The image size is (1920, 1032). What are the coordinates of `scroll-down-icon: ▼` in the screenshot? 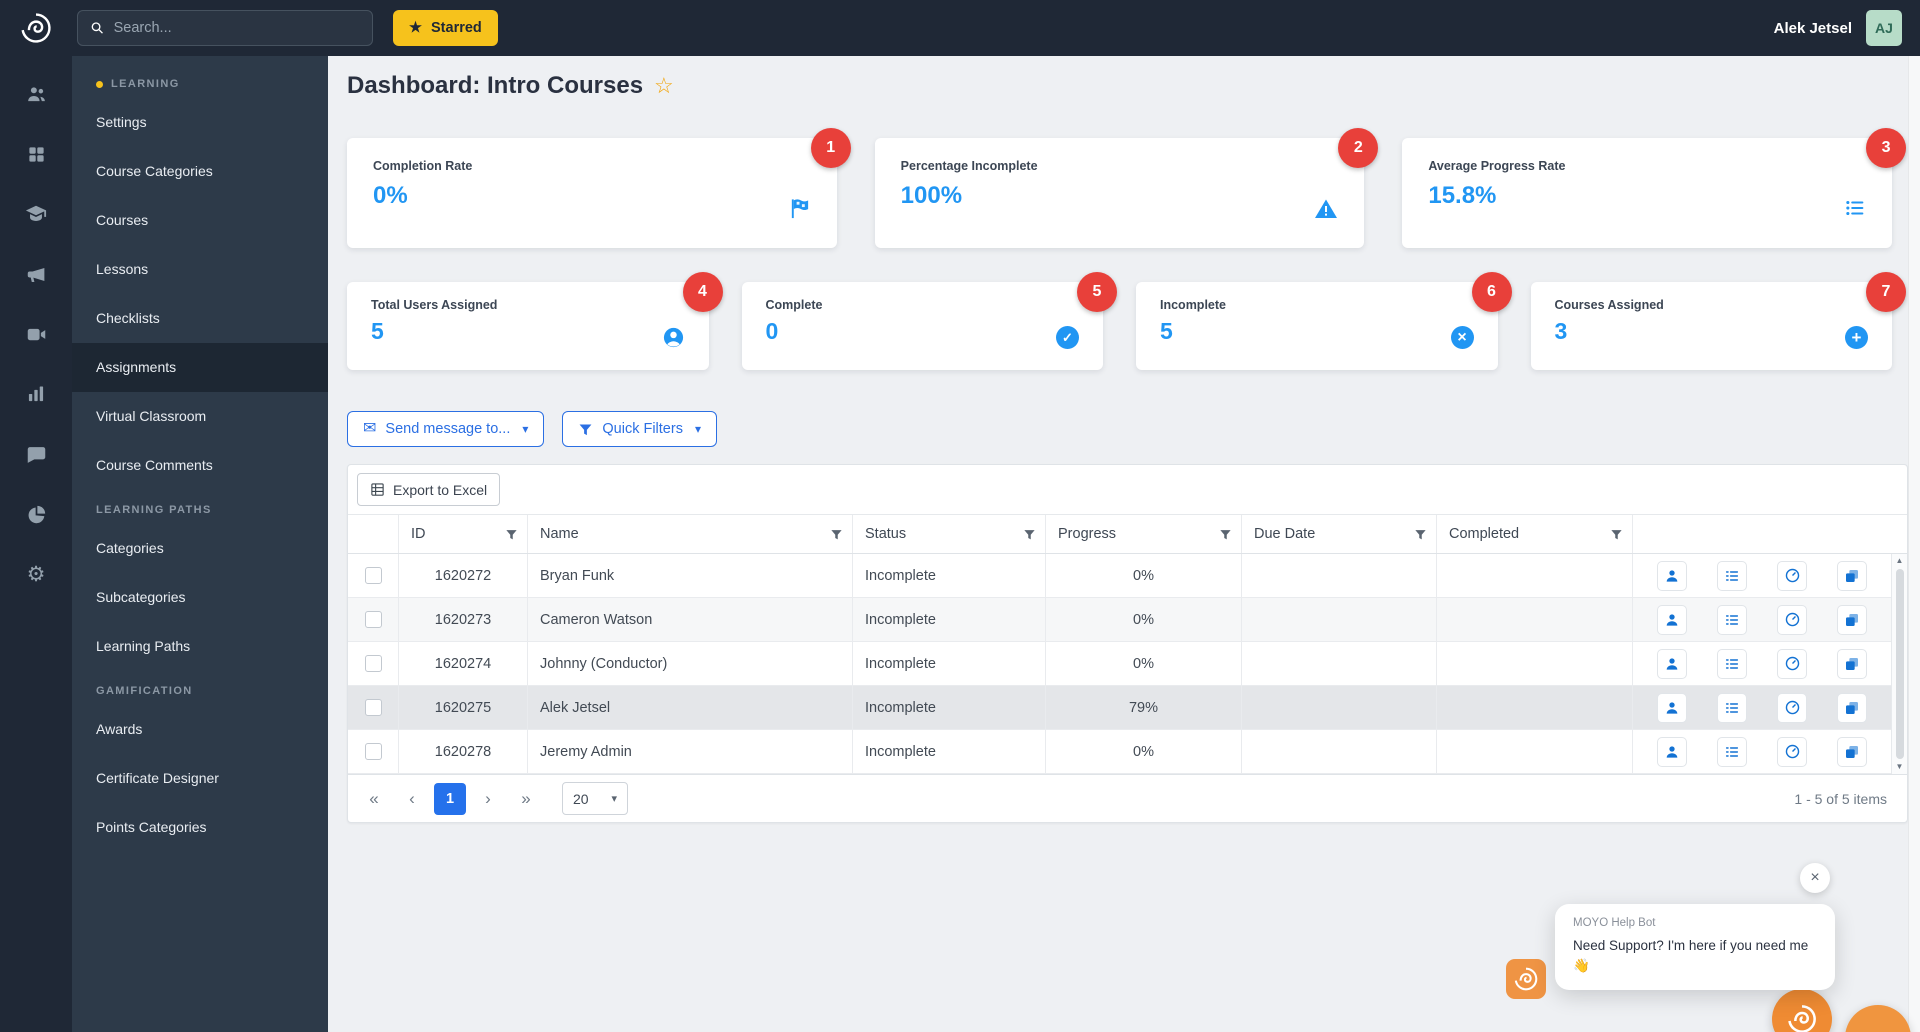 It's located at (1900, 767).